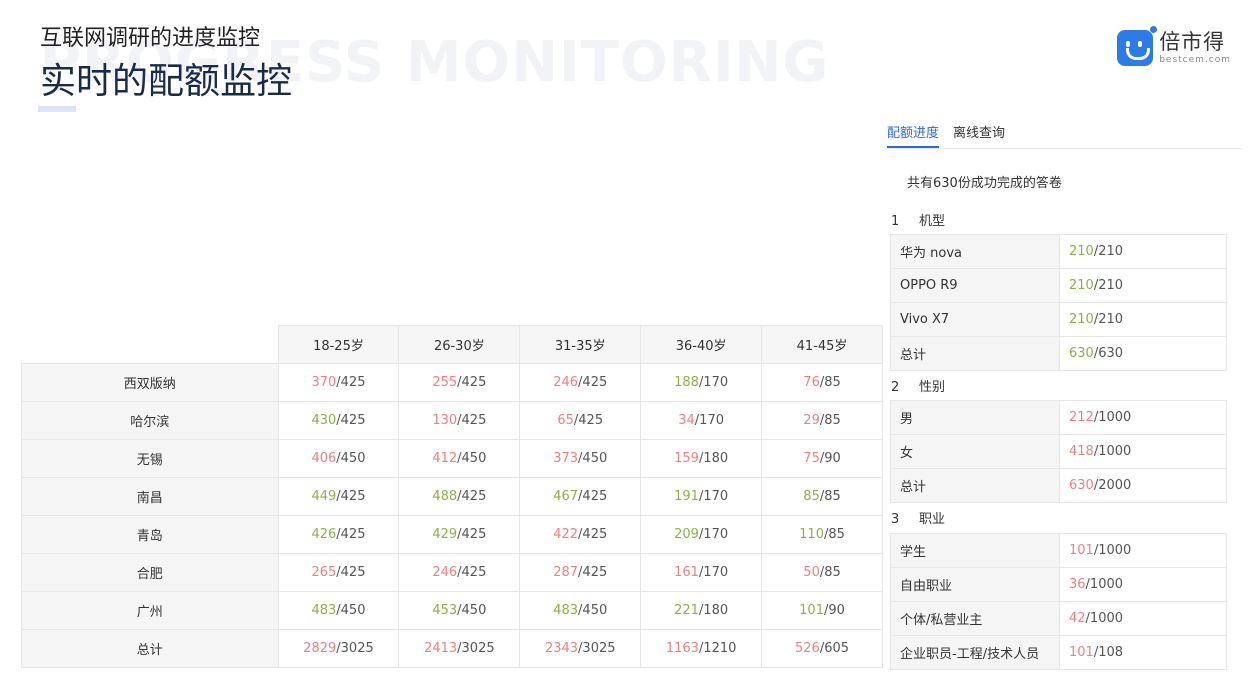 This screenshot has width=1259, height=681. Describe the element at coordinates (459, 344) in the screenshot. I see `column-header: 26-30岁` at that location.